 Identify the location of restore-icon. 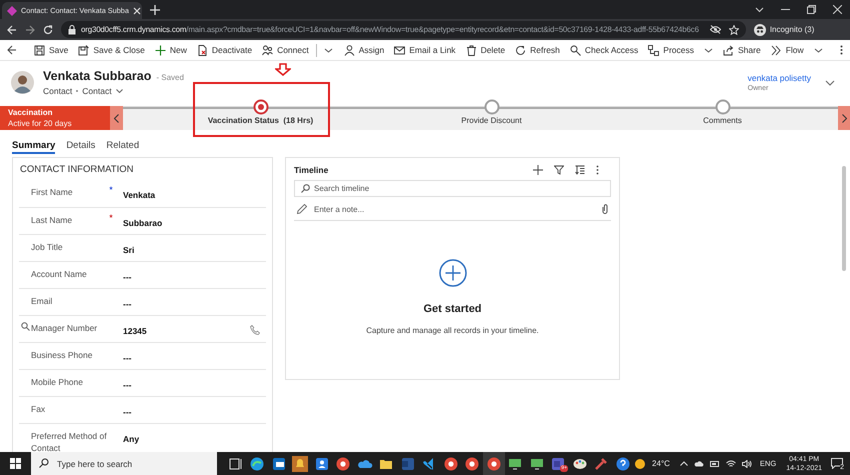
(811, 9).